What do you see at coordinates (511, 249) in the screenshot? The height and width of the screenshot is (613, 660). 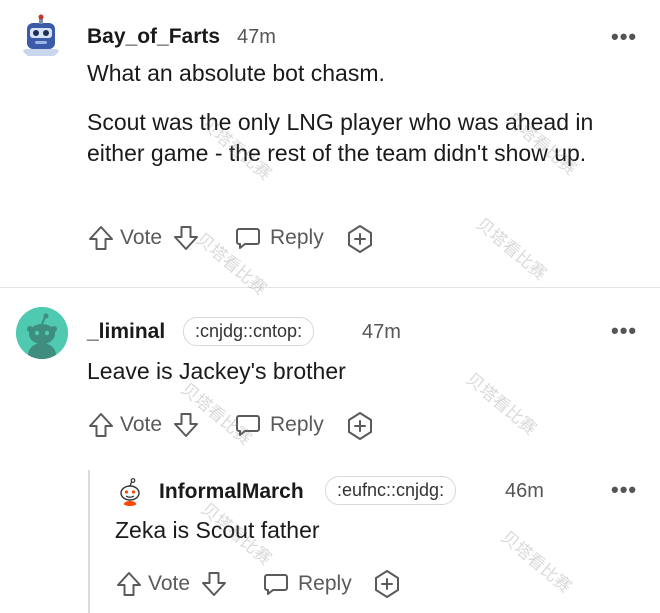 I see `watermark: 贝塔看比赛` at bounding box center [511, 249].